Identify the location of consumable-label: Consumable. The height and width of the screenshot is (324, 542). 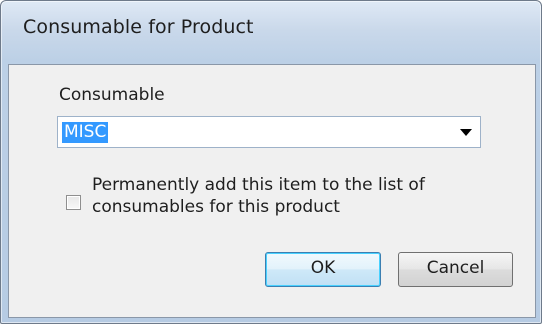
(112, 95).